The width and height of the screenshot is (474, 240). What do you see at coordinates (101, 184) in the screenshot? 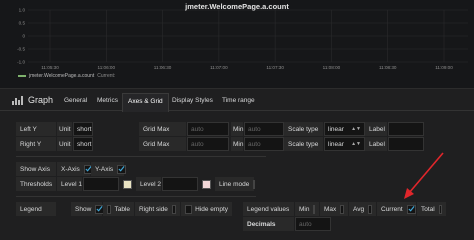
I see `level1-input` at bounding box center [101, 184].